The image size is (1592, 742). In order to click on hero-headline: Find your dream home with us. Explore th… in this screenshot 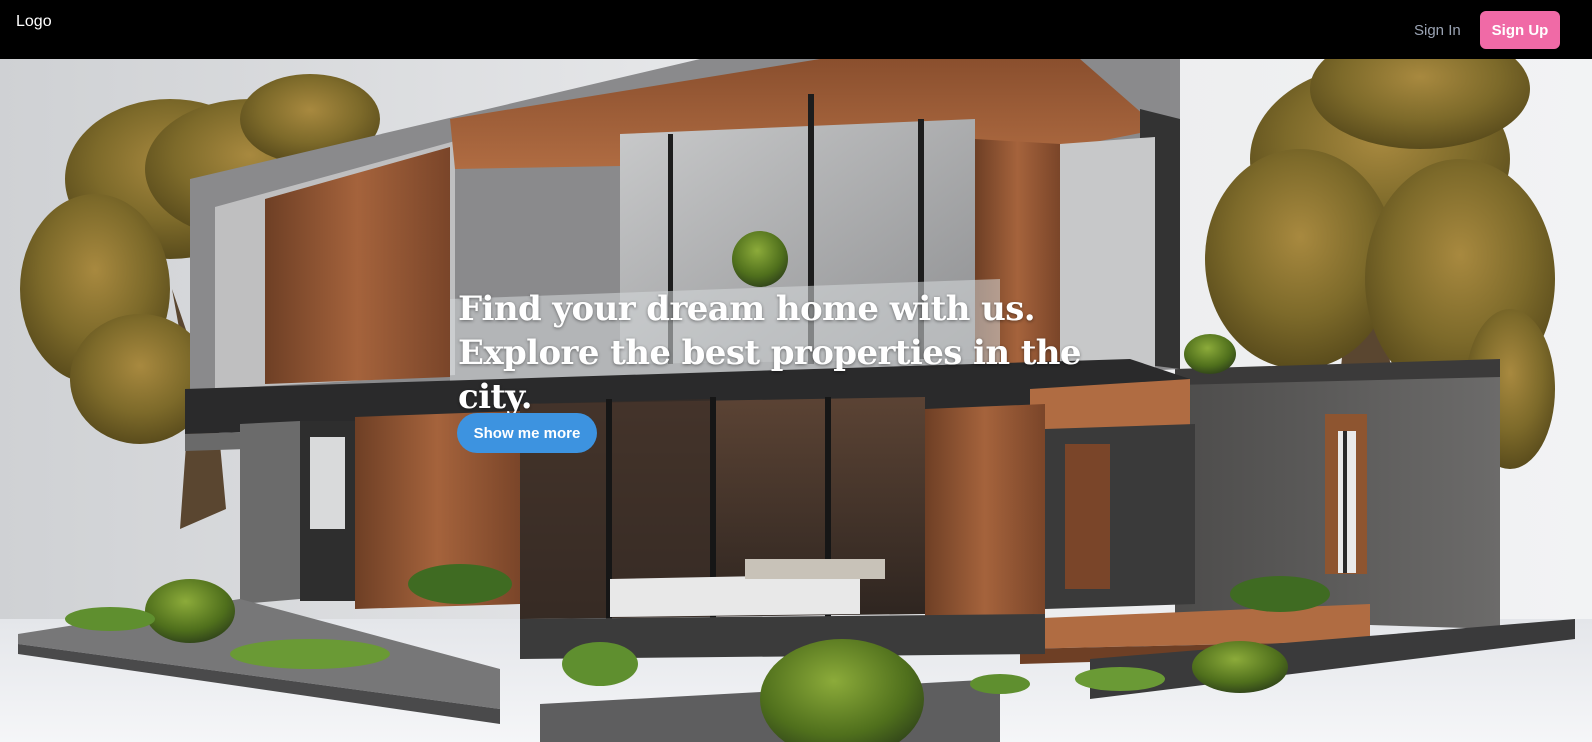, I will do `click(770, 353)`.